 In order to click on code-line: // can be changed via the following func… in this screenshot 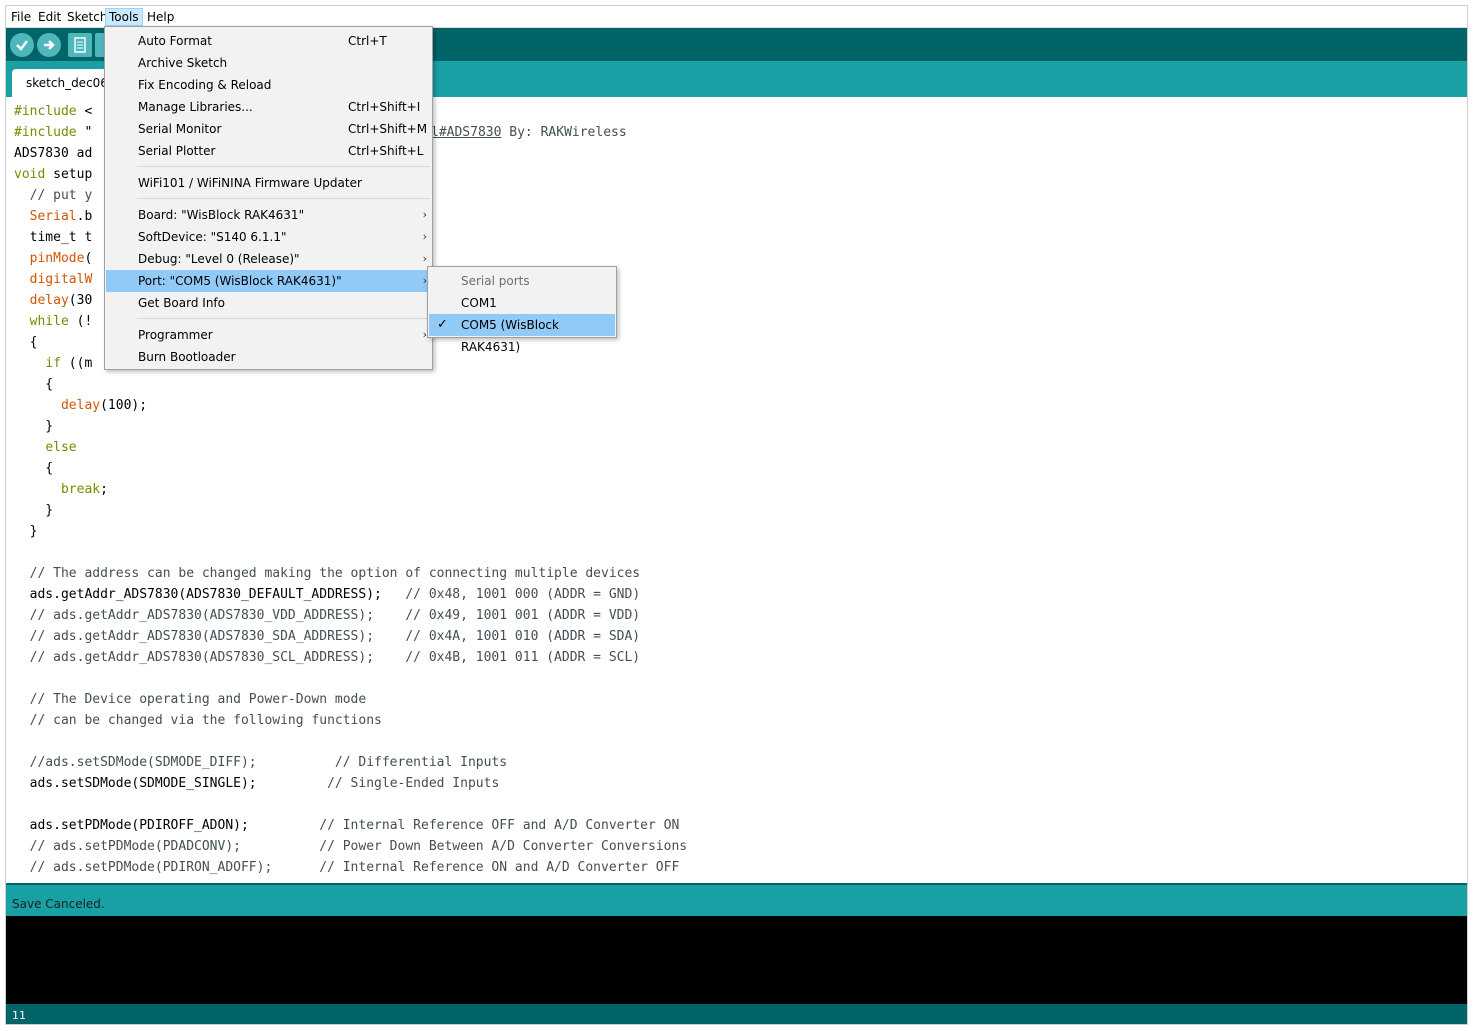, I will do `click(205, 720)`.